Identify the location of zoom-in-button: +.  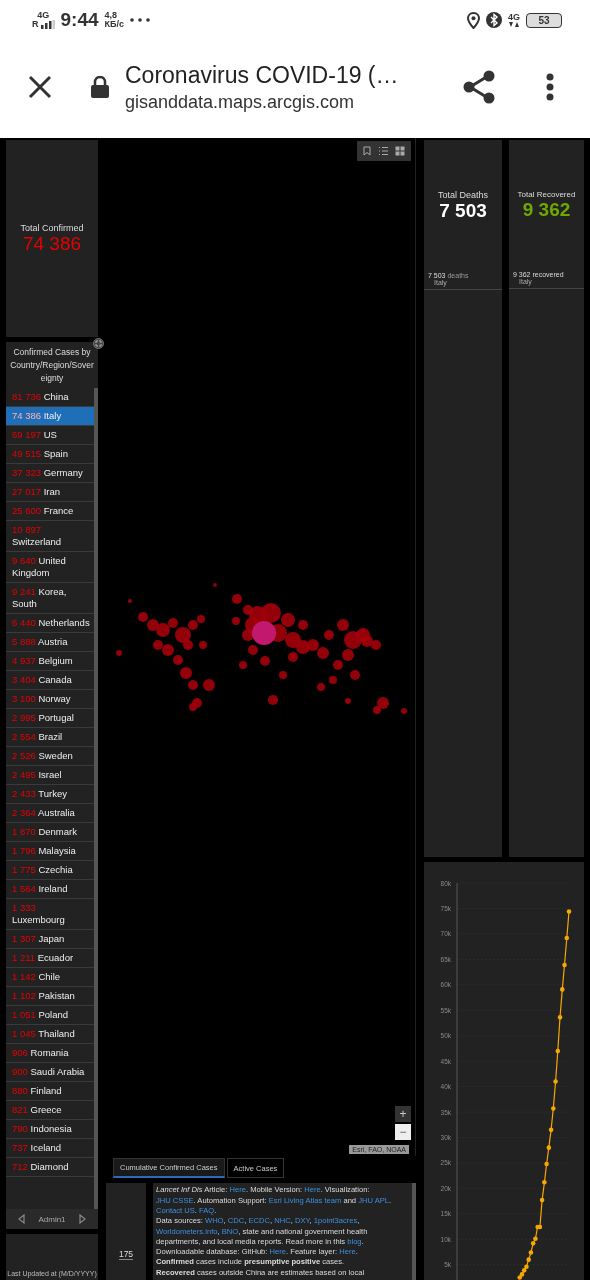
(403, 1114).